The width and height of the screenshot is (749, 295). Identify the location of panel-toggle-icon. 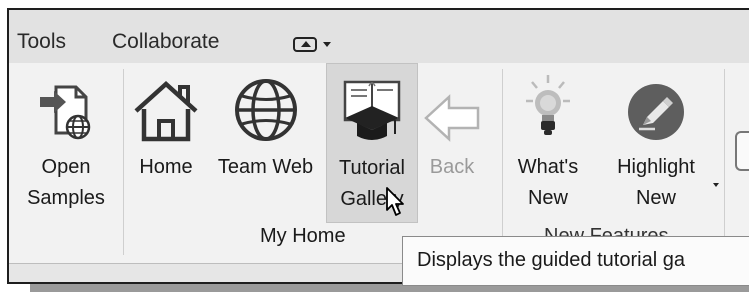
(305, 44).